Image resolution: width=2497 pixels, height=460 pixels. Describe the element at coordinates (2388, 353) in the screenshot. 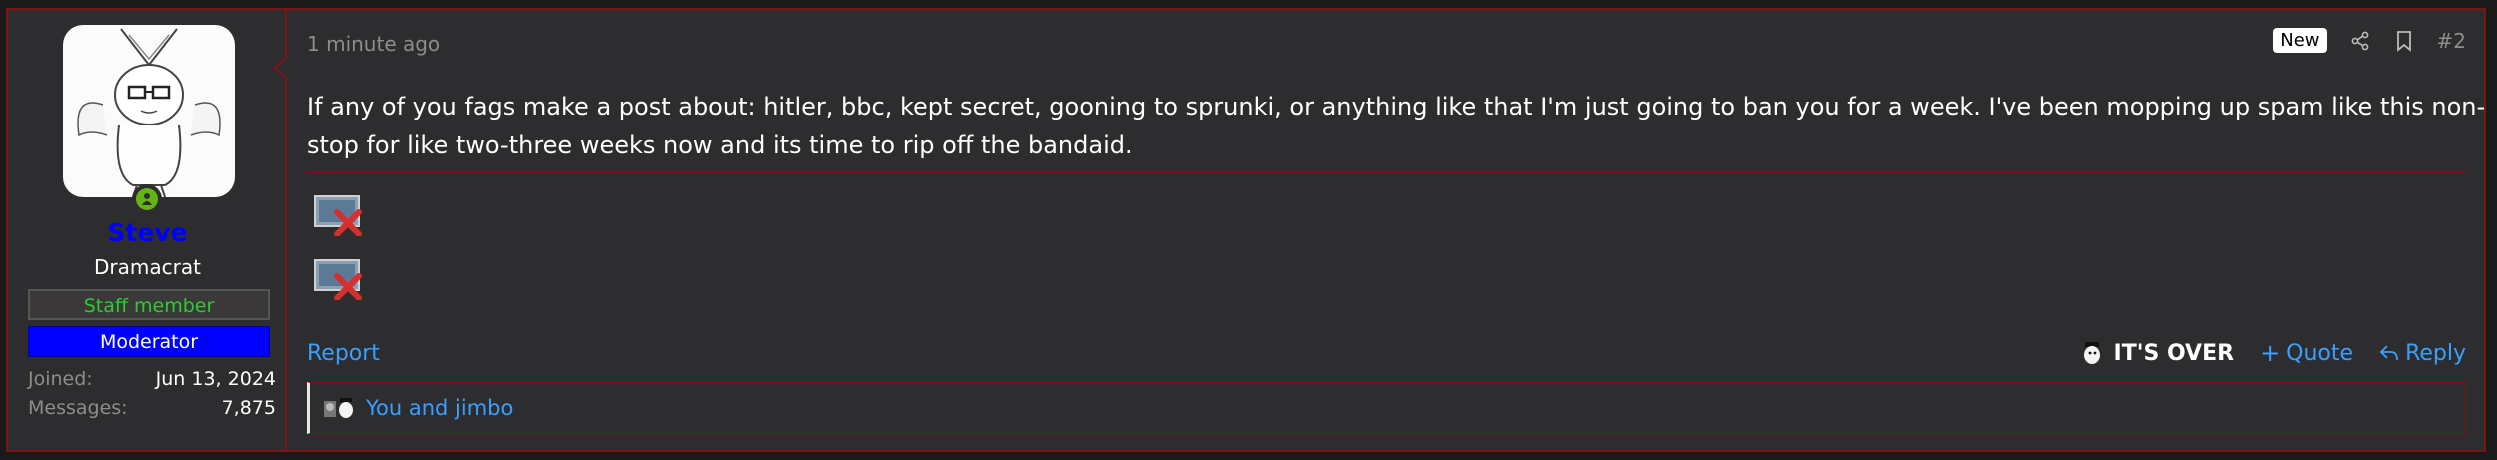

I see `reply-icon` at that location.